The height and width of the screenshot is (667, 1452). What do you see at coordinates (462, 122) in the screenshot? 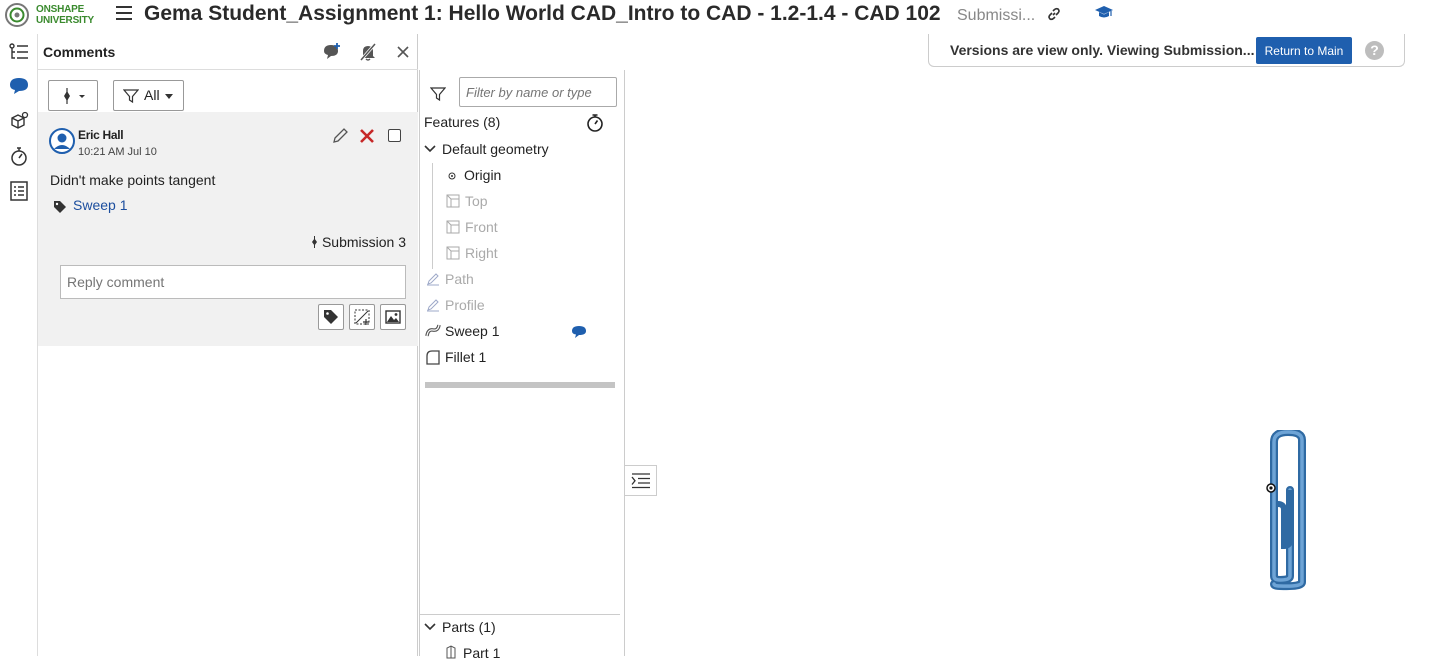
I see `features-header: Features (8)` at bounding box center [462, 122].